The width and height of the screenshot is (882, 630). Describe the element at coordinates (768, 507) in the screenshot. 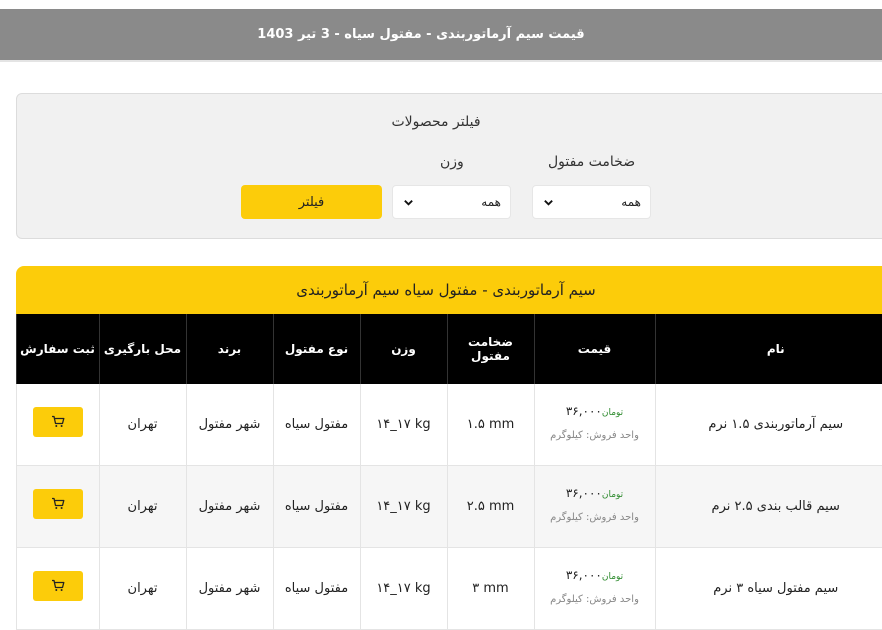

I see `product-name: سیم قالب بندی ۲.۵ نرم` at that location.